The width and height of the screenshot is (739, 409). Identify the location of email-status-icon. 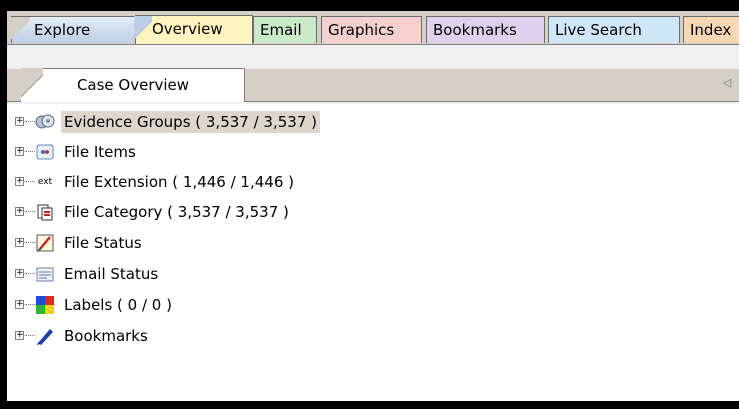
(45, 274).